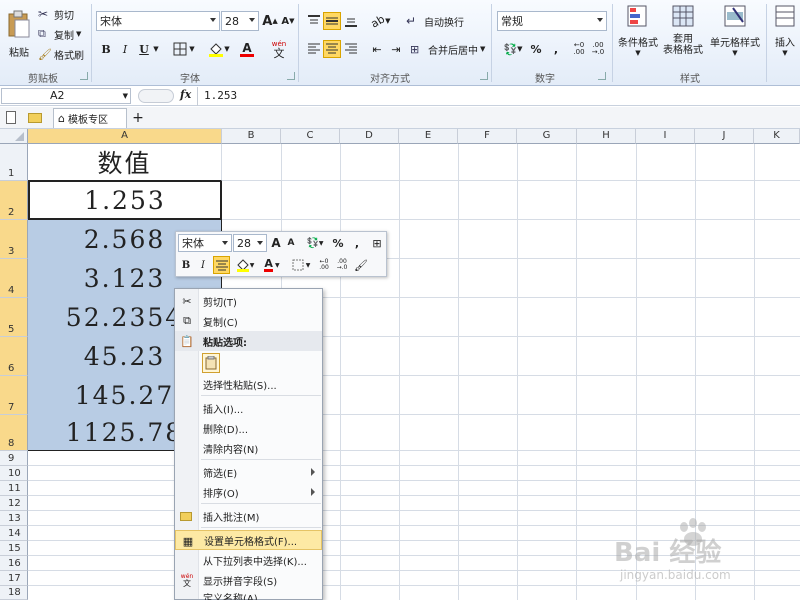 The width and height of the screenshot is (800, 600). I want to click on paste-option-button, so click(211, 363).